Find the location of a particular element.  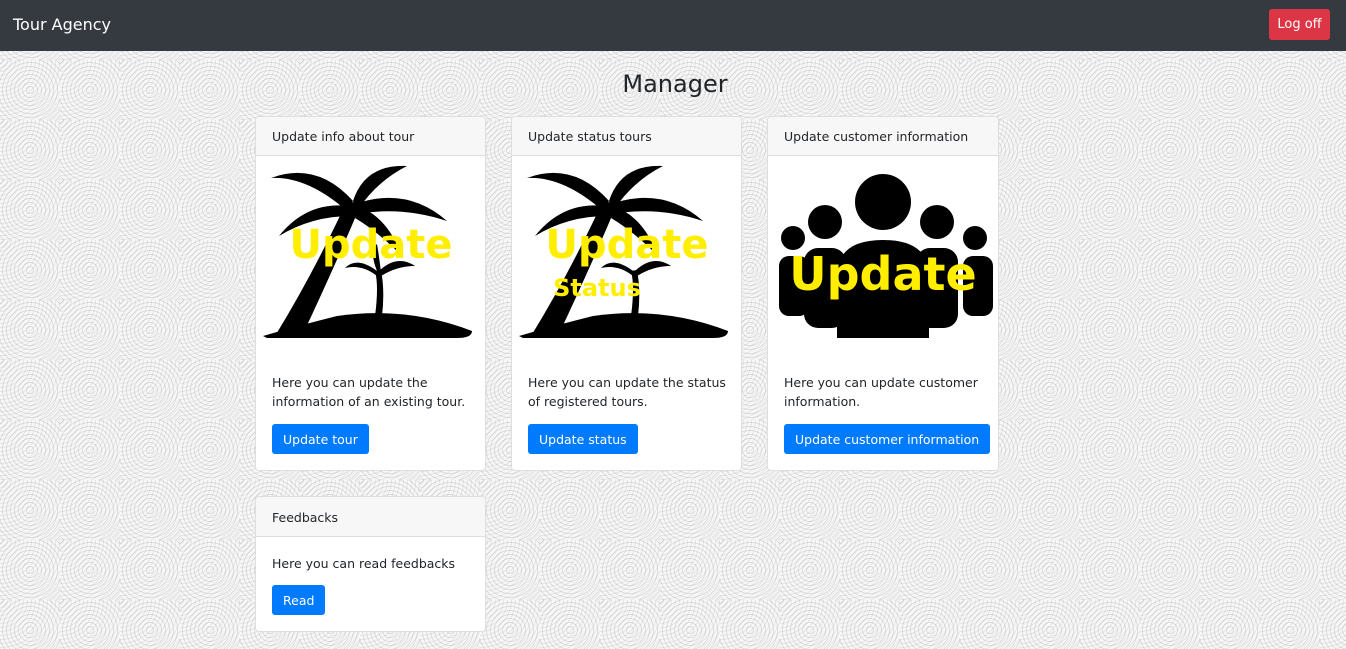

update-status-button: Update status is located at coordinates (583, 439).